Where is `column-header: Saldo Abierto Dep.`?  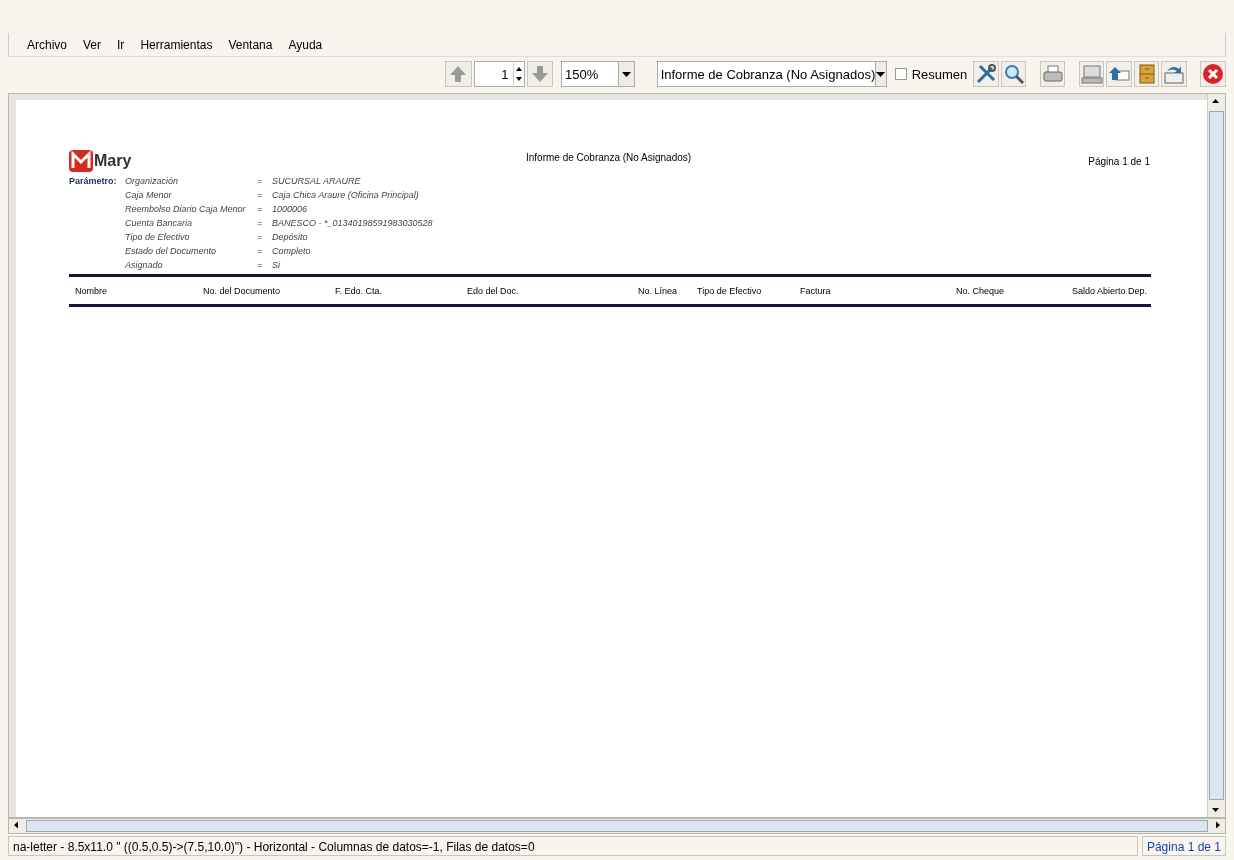
column-header: Saldo Abierto Dep. is located at coordinates (1109, 290).